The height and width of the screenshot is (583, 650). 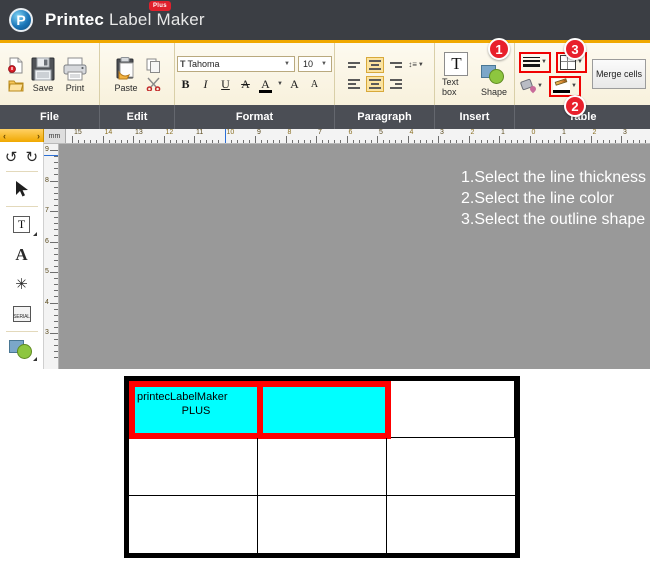 What do you see at coordinates (442, 132) in the screenshot?
I see `ruler-label: 3` at bounding box center [442, 132].